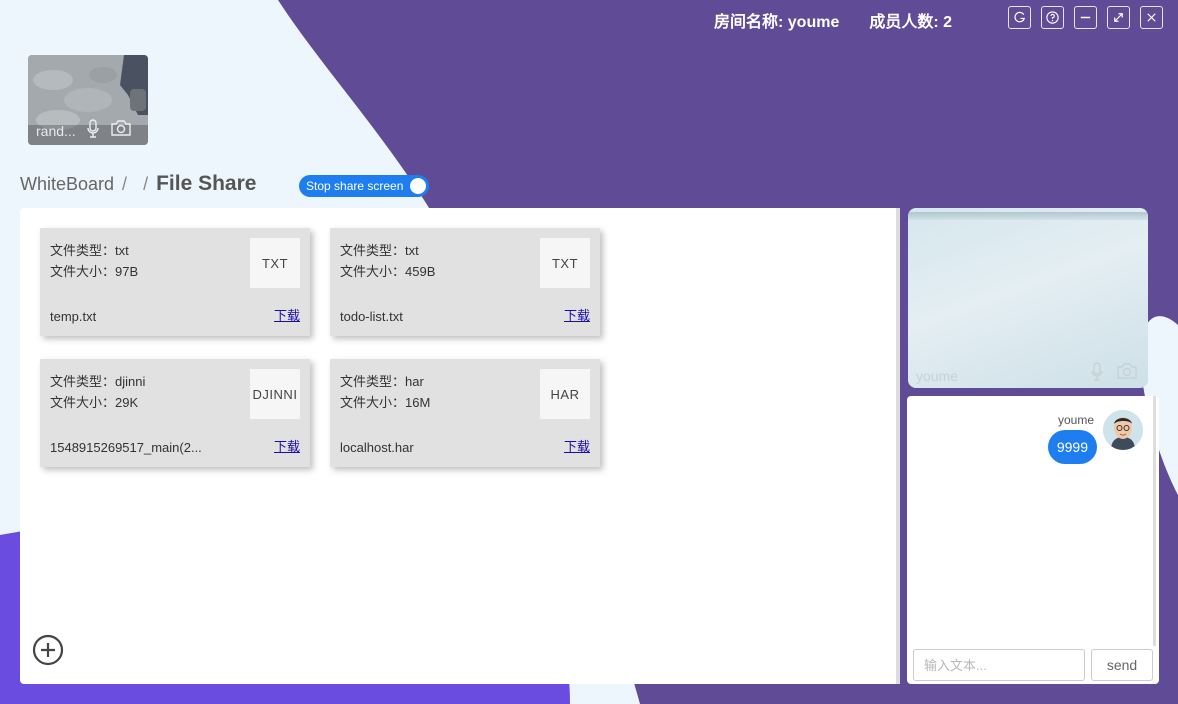 This screenshot has height=704, width=1178. I want to click on share-toggle-label: Stop share screen, so click(355, 186).